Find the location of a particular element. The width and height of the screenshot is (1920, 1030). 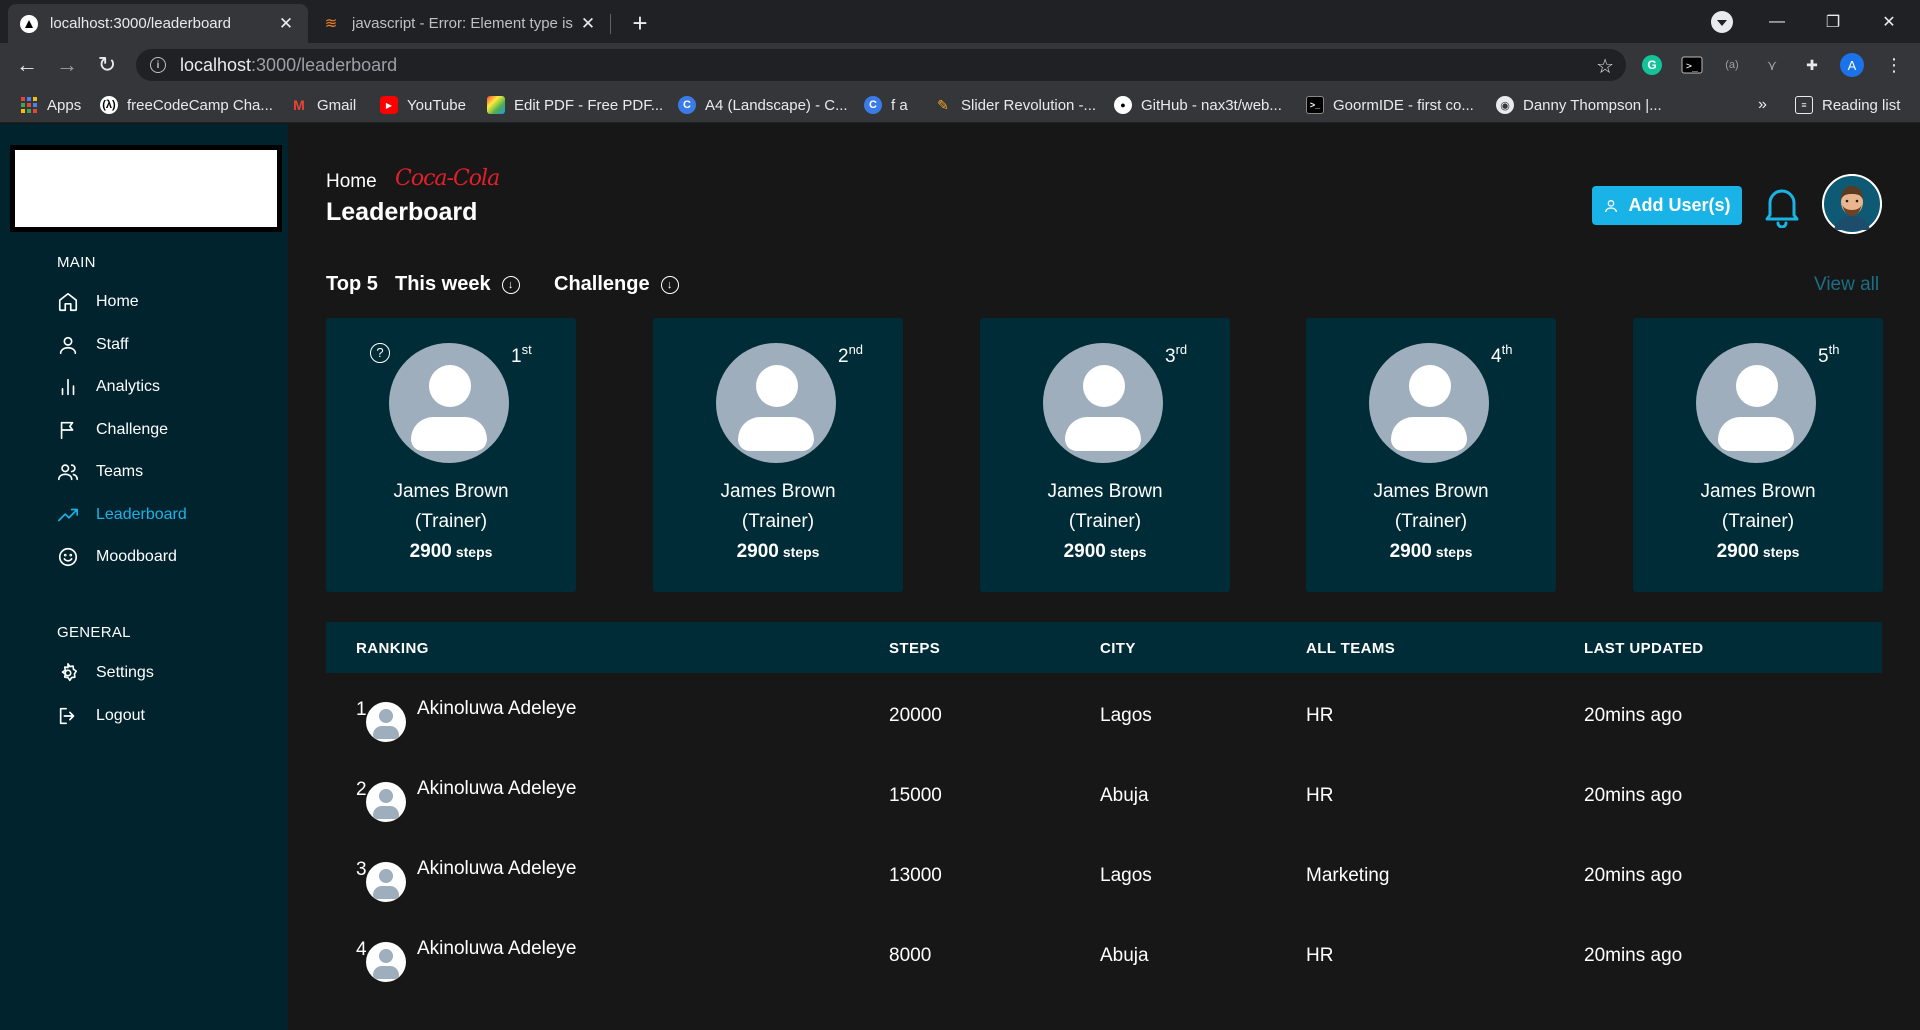

rank-position: 5th is located at coordinates (1829, 354).